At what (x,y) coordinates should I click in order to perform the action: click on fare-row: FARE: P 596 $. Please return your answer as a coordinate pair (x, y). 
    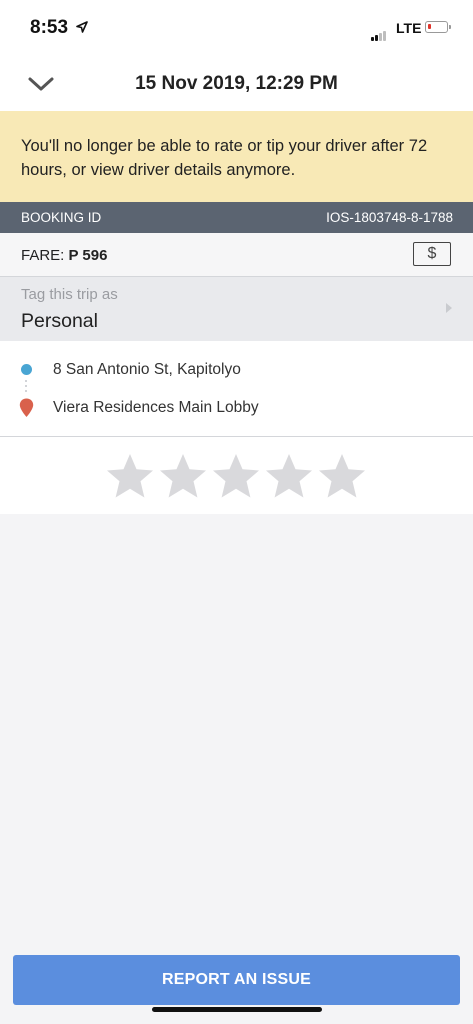
    Looking at the image, I should click on (236, 255).